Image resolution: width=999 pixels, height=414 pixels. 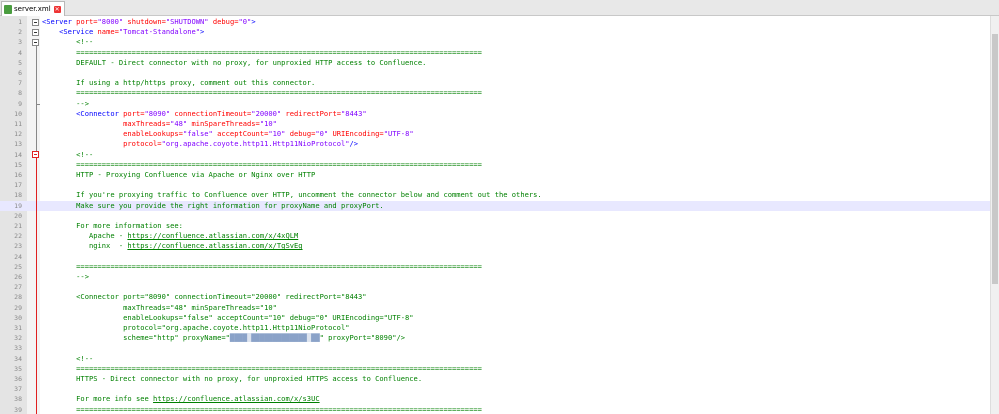 What do you see at coordinates (20, 103) in the screenshot?
I see `line-number: 9` at bounding box center [20, 103].